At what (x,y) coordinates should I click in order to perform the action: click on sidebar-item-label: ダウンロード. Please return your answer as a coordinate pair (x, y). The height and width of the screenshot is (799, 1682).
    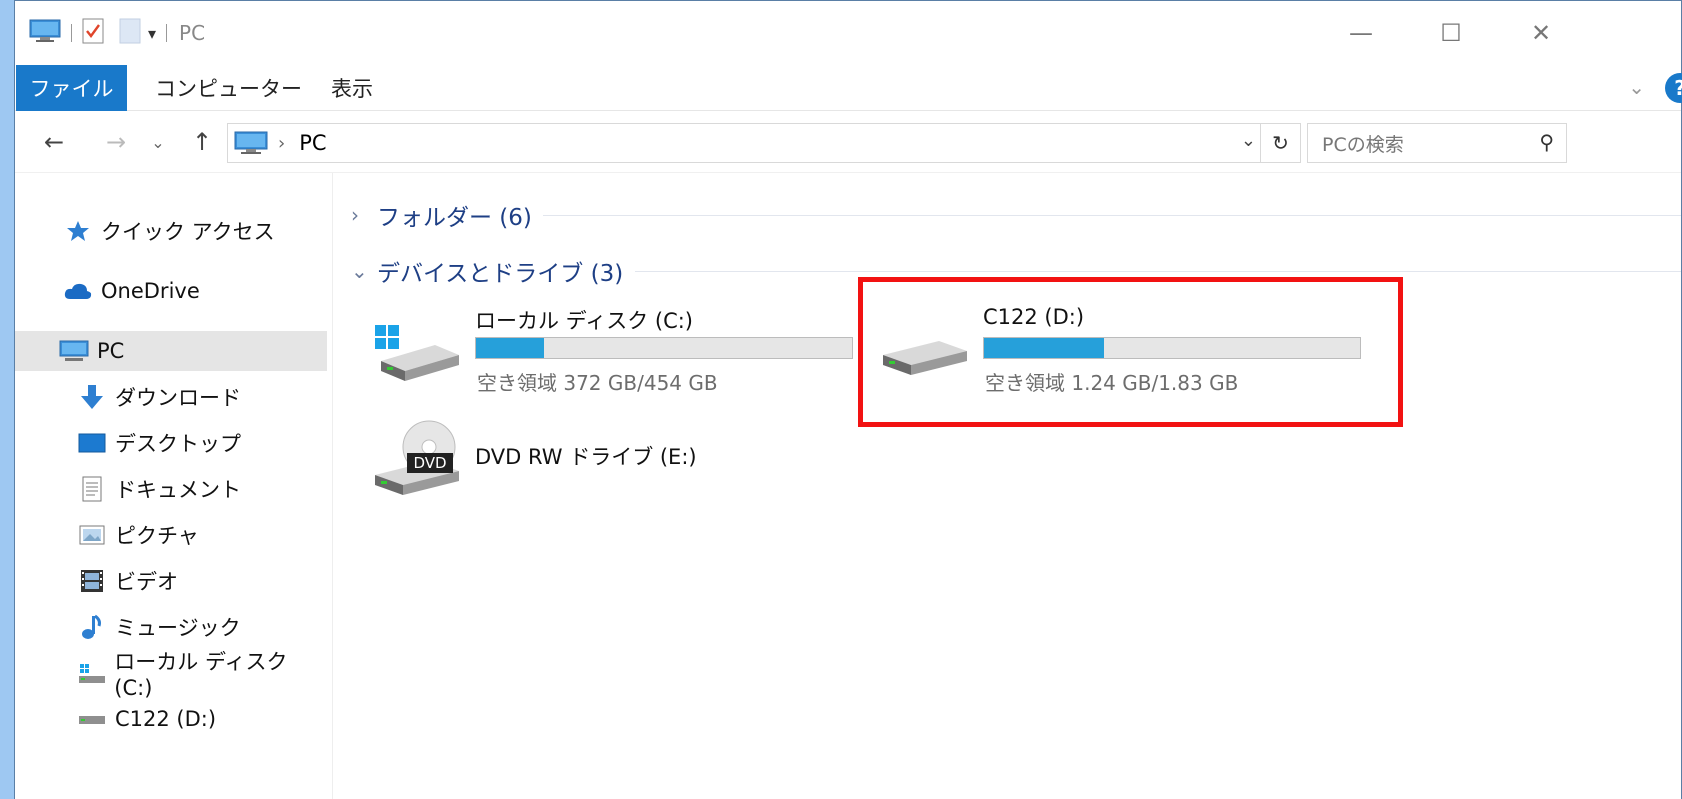
    Looking at the image, I should click on (178, 398).